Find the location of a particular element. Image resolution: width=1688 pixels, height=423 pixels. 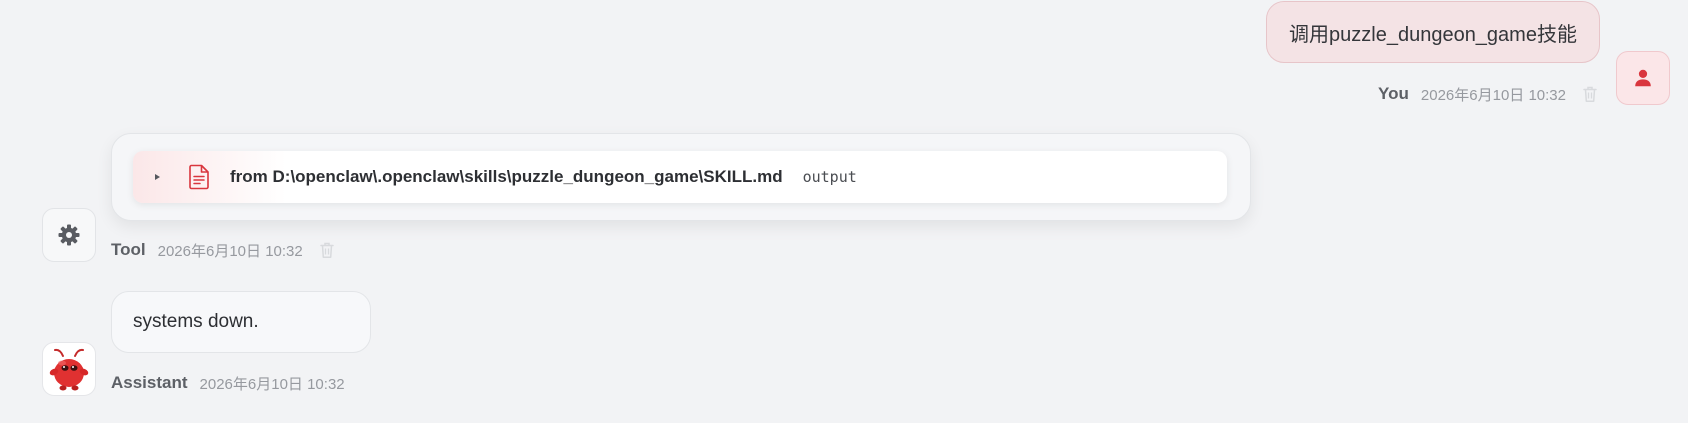

user-message-bubble: 调用puzzle_dungeon_game技能 is located at coordinates (1433, 32).